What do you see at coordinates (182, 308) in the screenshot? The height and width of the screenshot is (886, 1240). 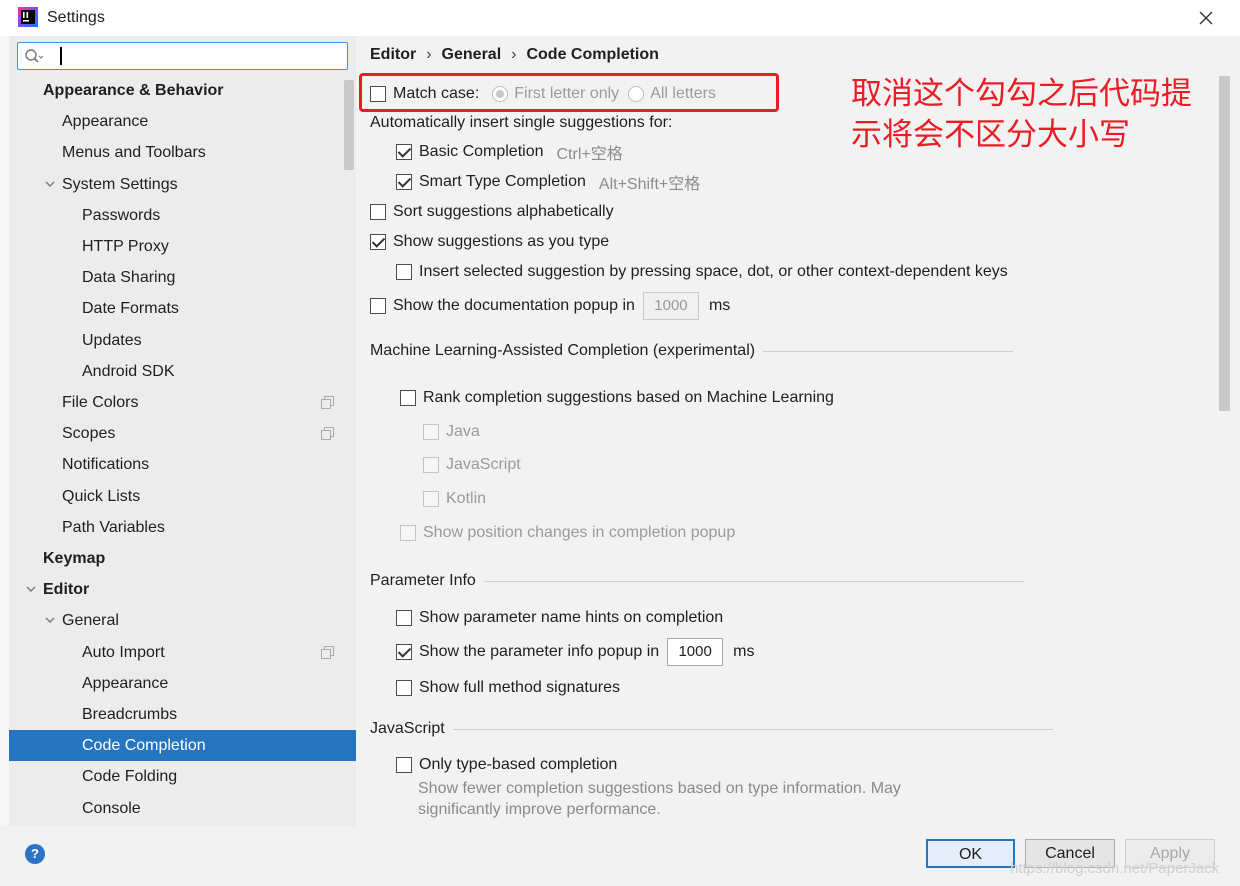 I see `sidebar-item-date-formats: Date Formats` at bounding box center [182, 308].